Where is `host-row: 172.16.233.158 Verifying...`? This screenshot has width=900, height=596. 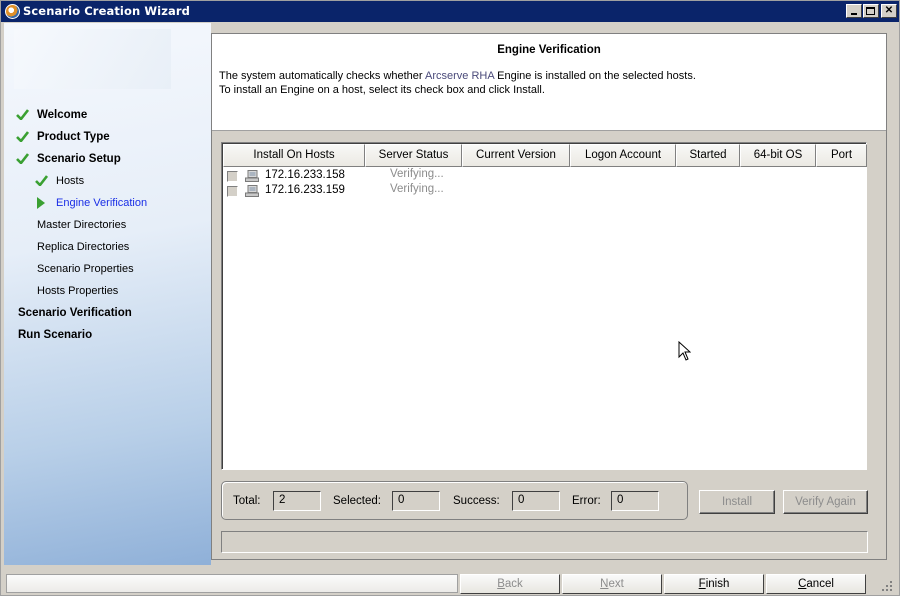
host-row: 172.16.233.158 Verifying... is located at coordinates (535, 176).